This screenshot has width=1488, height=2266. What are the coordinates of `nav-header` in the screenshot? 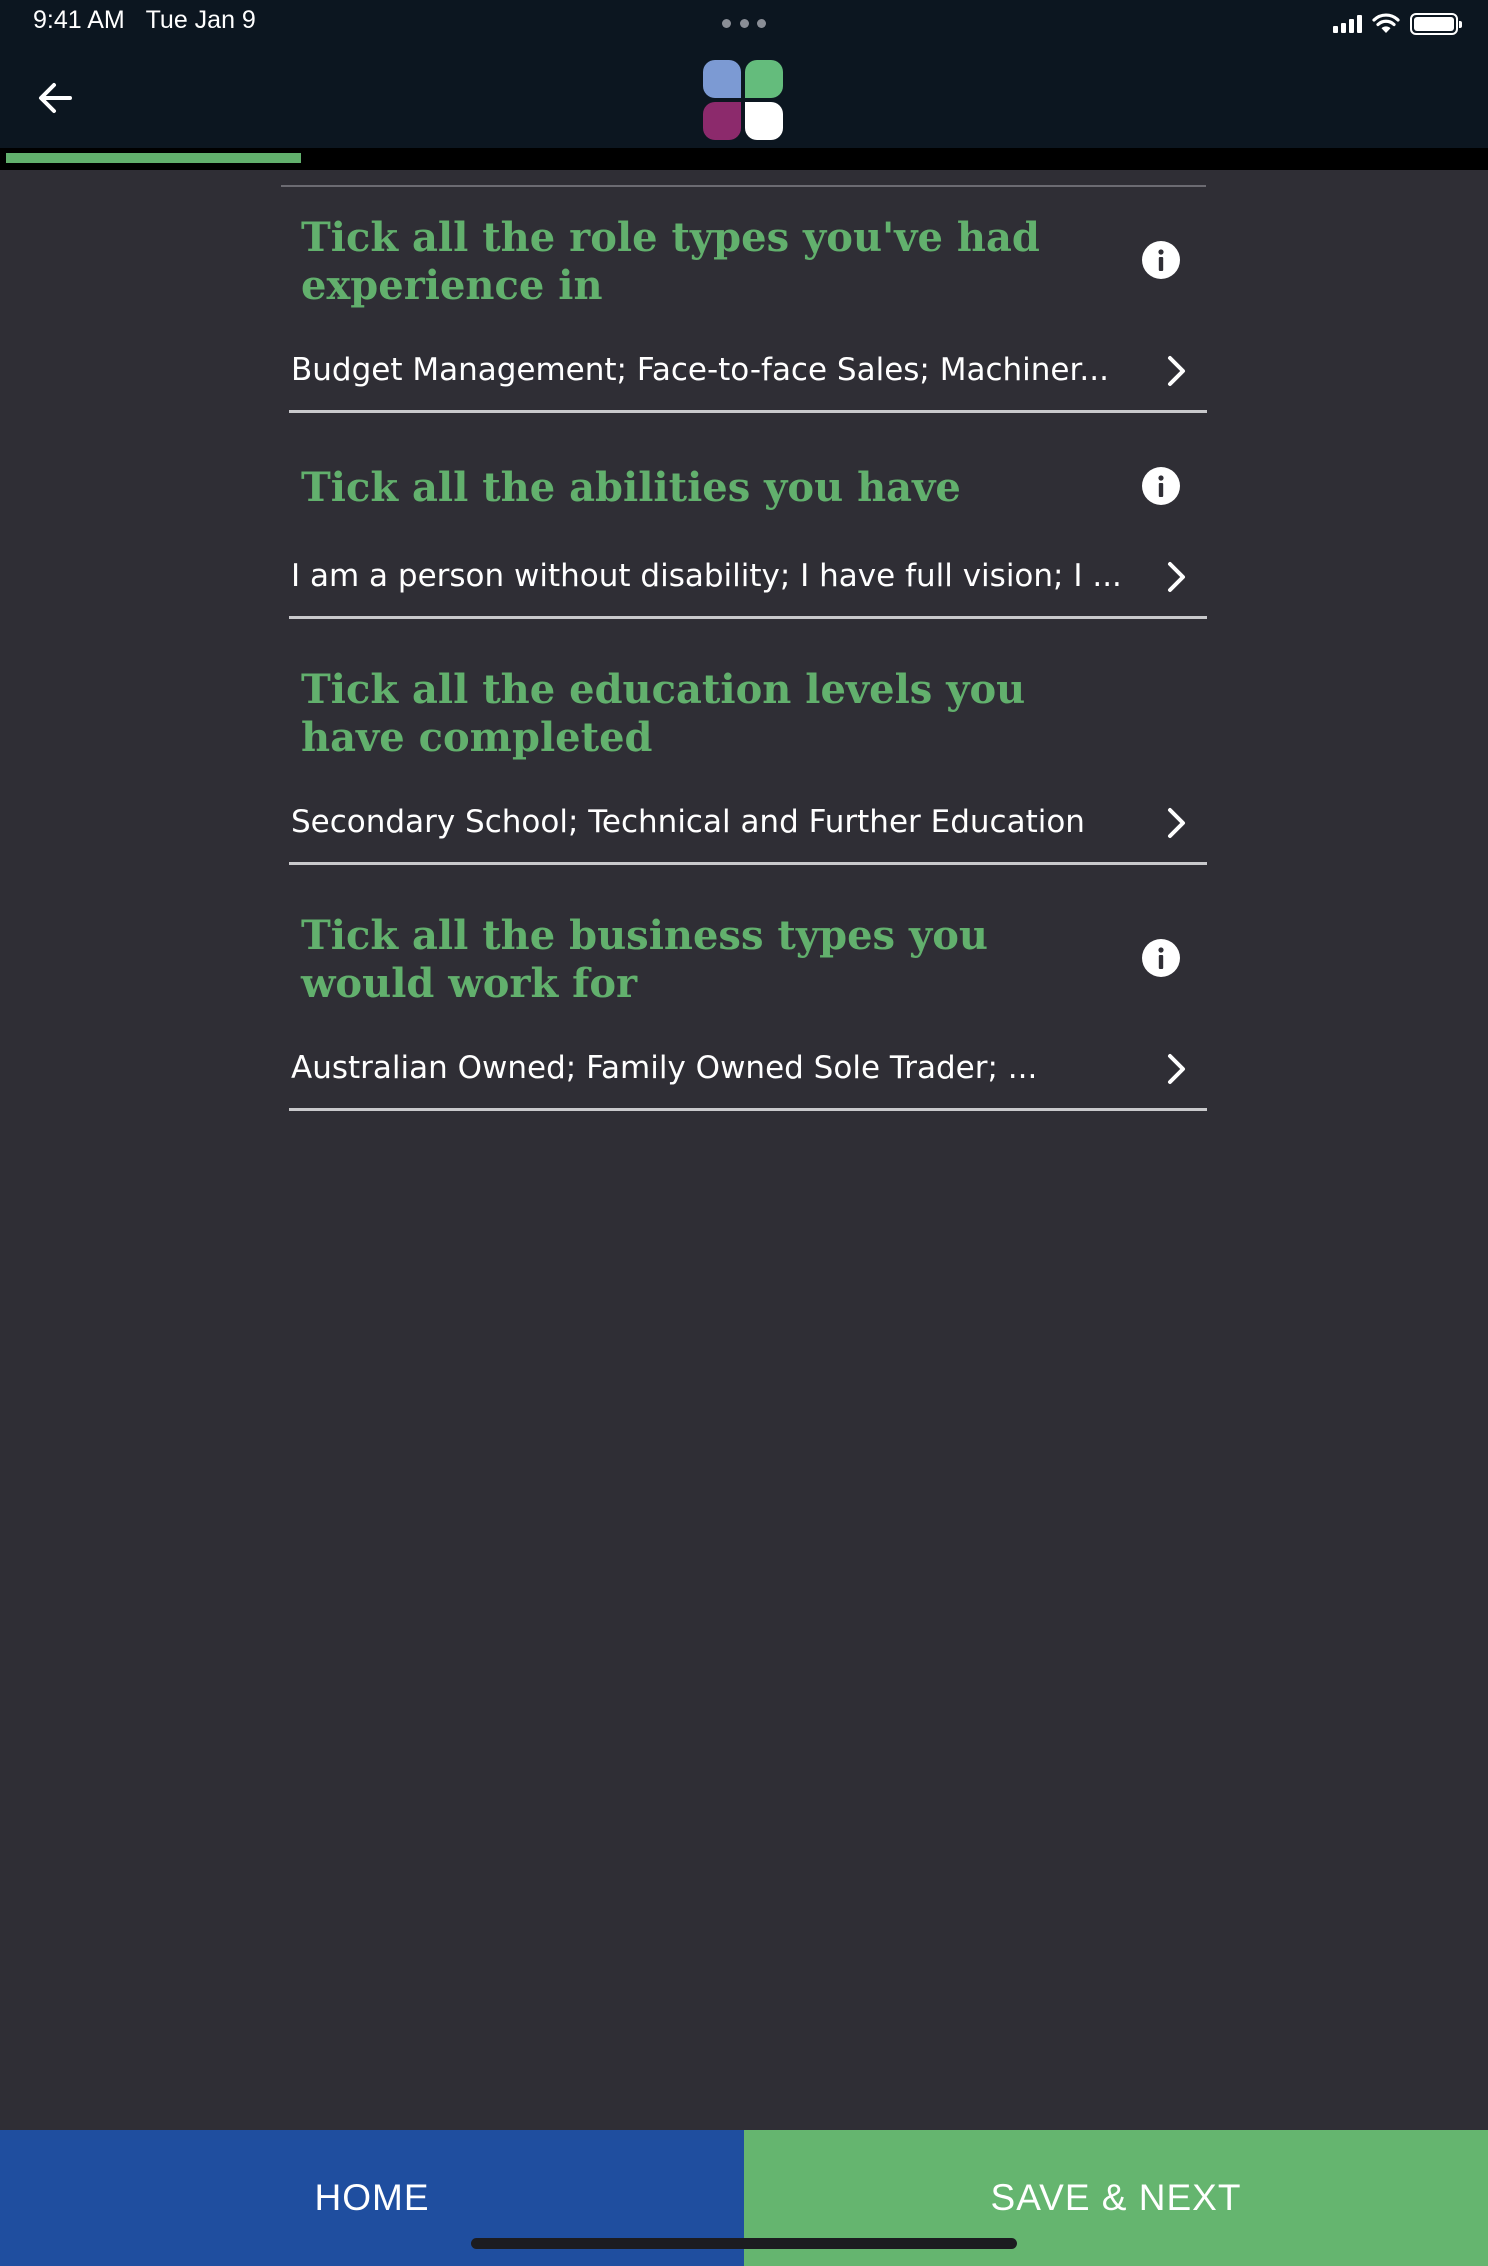 It's located at (744, 98).